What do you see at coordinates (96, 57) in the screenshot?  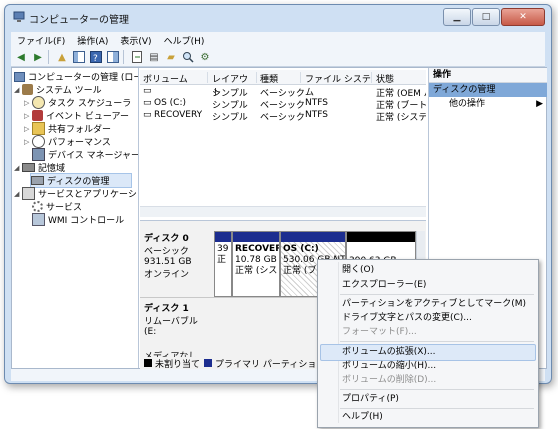 I see `help-icon: ?` at bounding box center [96, 57].